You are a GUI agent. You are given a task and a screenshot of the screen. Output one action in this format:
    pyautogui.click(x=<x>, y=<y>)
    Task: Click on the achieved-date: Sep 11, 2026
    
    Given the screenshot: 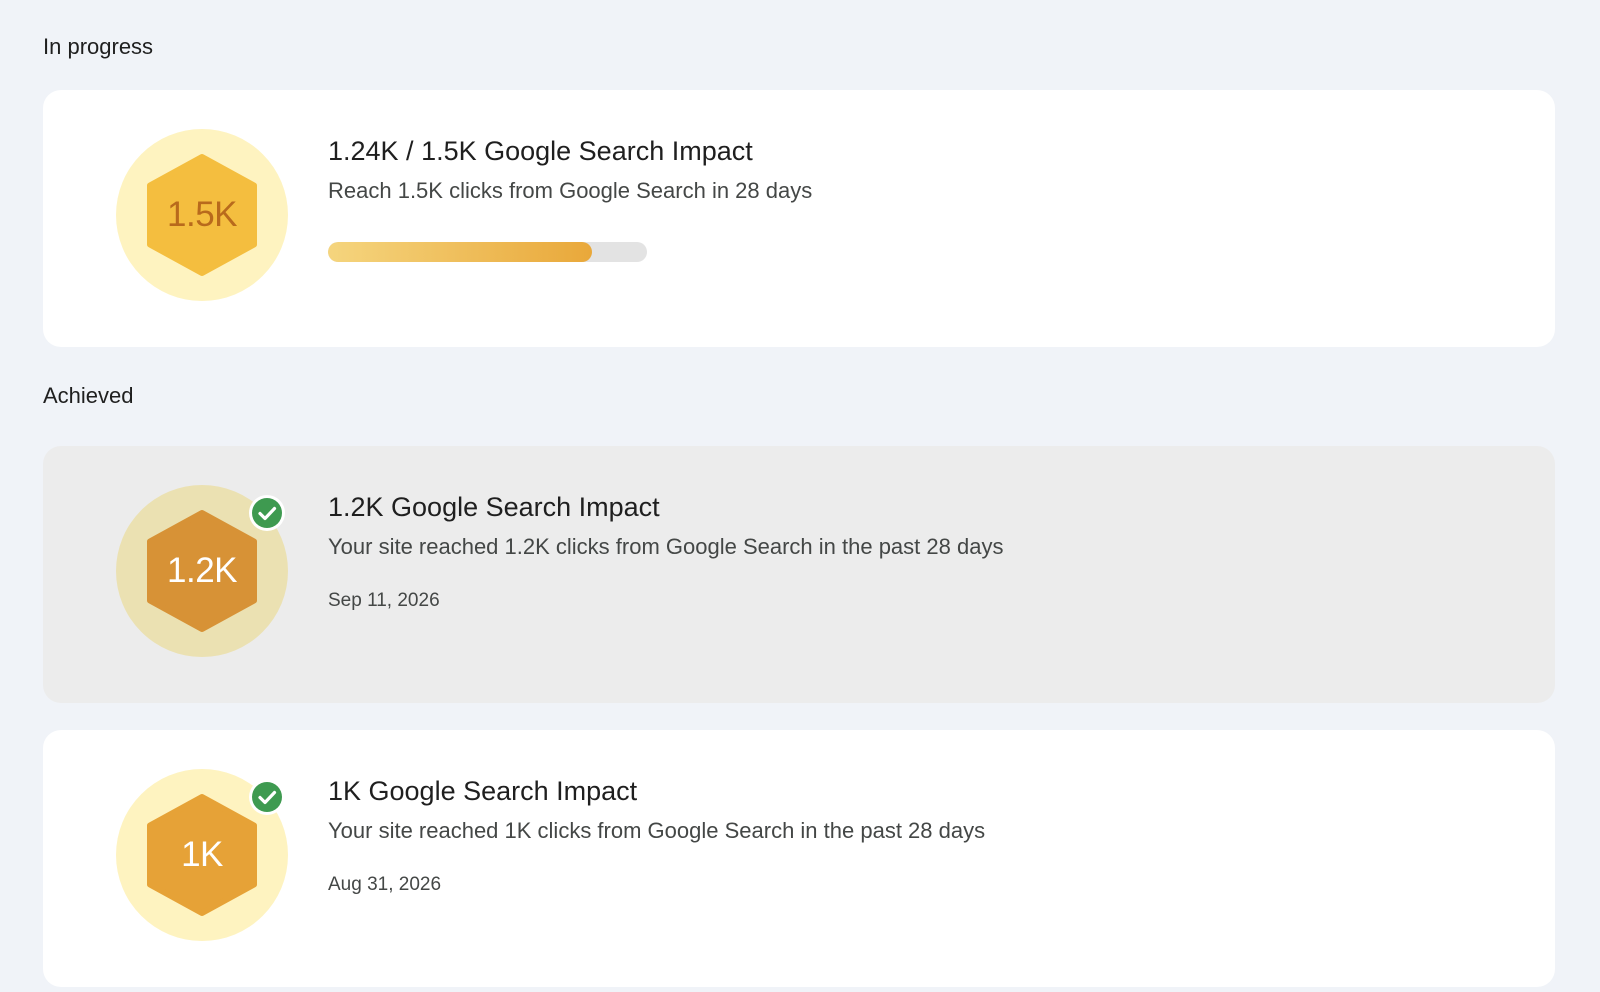 What is the action you would take?
    pyautogui.click(x=384, y=600)
    